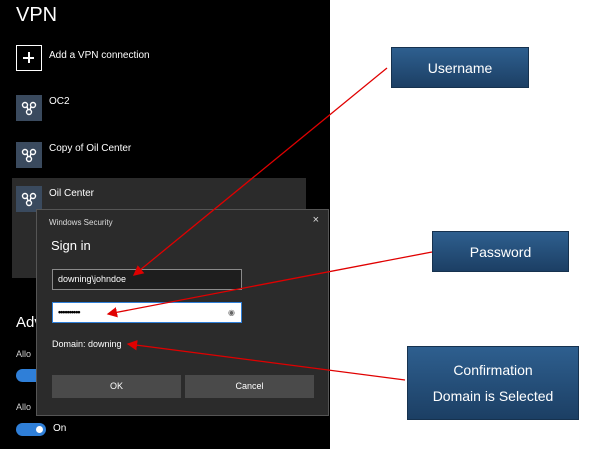 Image resolution: width=607 pixels, height=449 pixels. Describe the element at coordinates (266, 360) in the screenshot. I see `domain-arrow` at that location.